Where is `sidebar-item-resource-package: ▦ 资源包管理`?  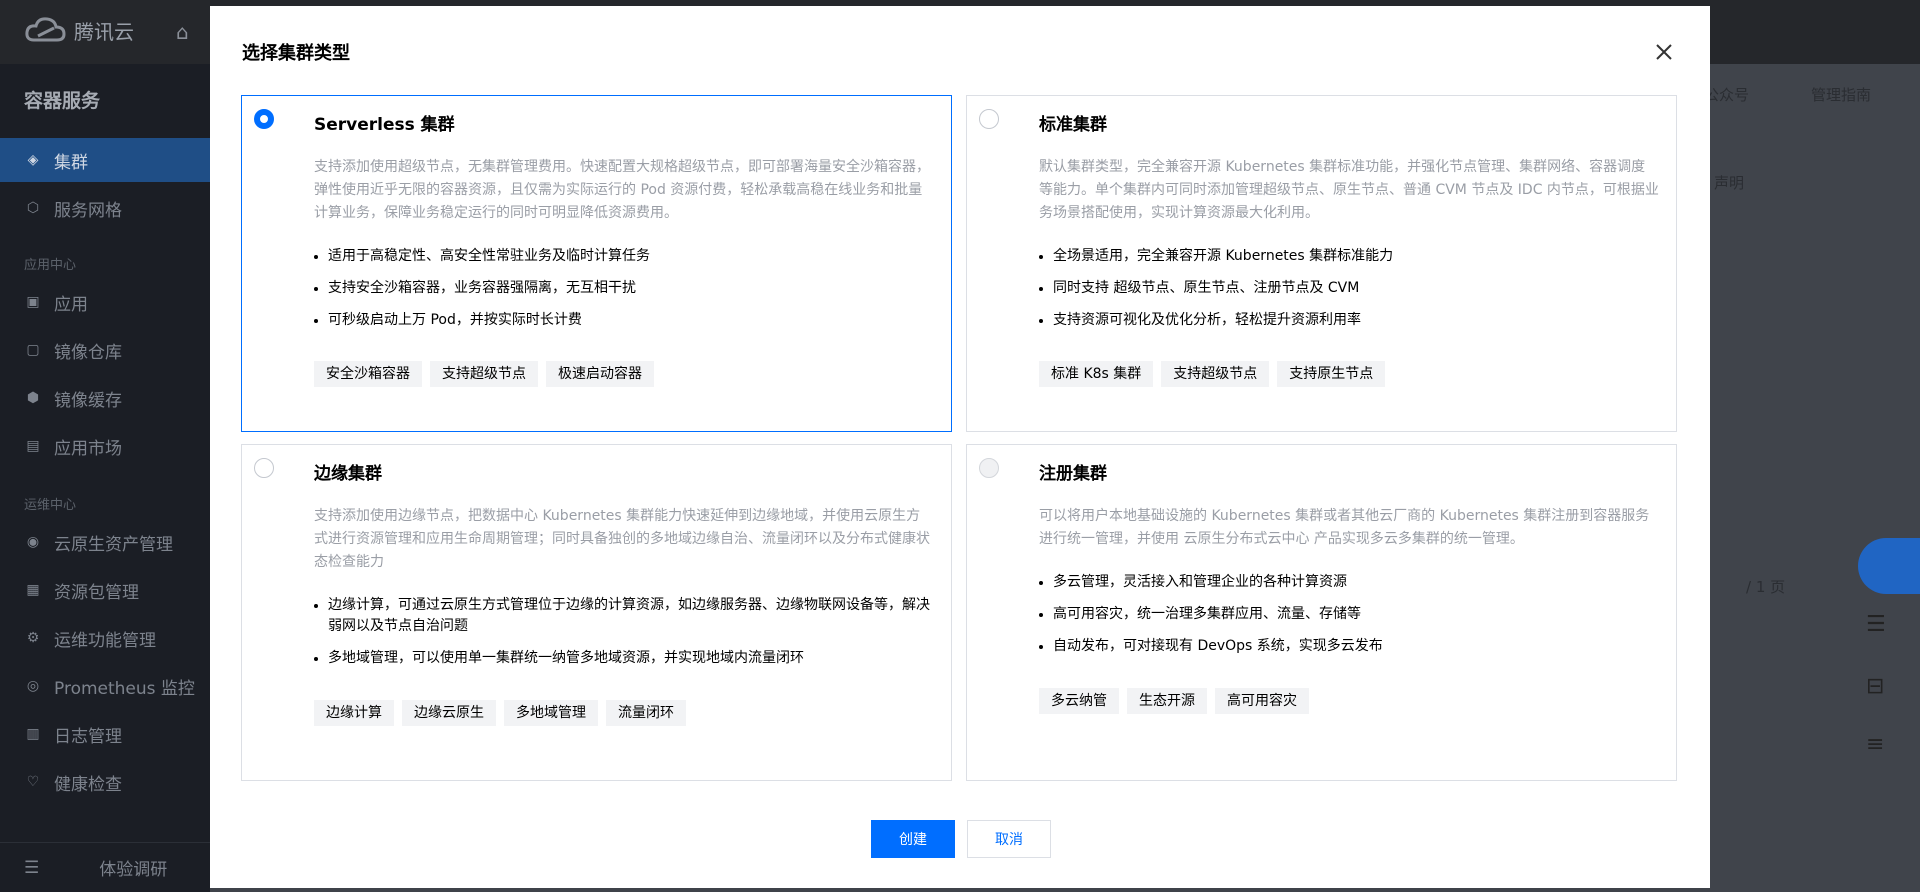 sidebar-item-resource-package: ▦ 资源包管理 is located at coordinates (105, 590).